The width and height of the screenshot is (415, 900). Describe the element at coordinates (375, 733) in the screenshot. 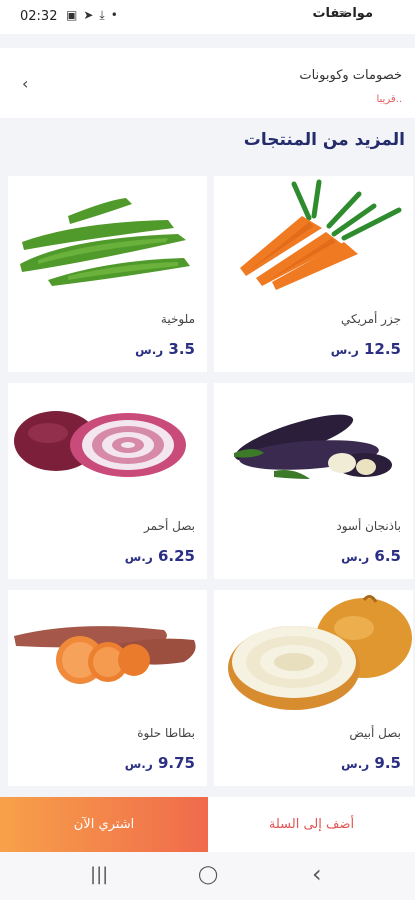

I see `product-name: بصل أبيض` at that location.